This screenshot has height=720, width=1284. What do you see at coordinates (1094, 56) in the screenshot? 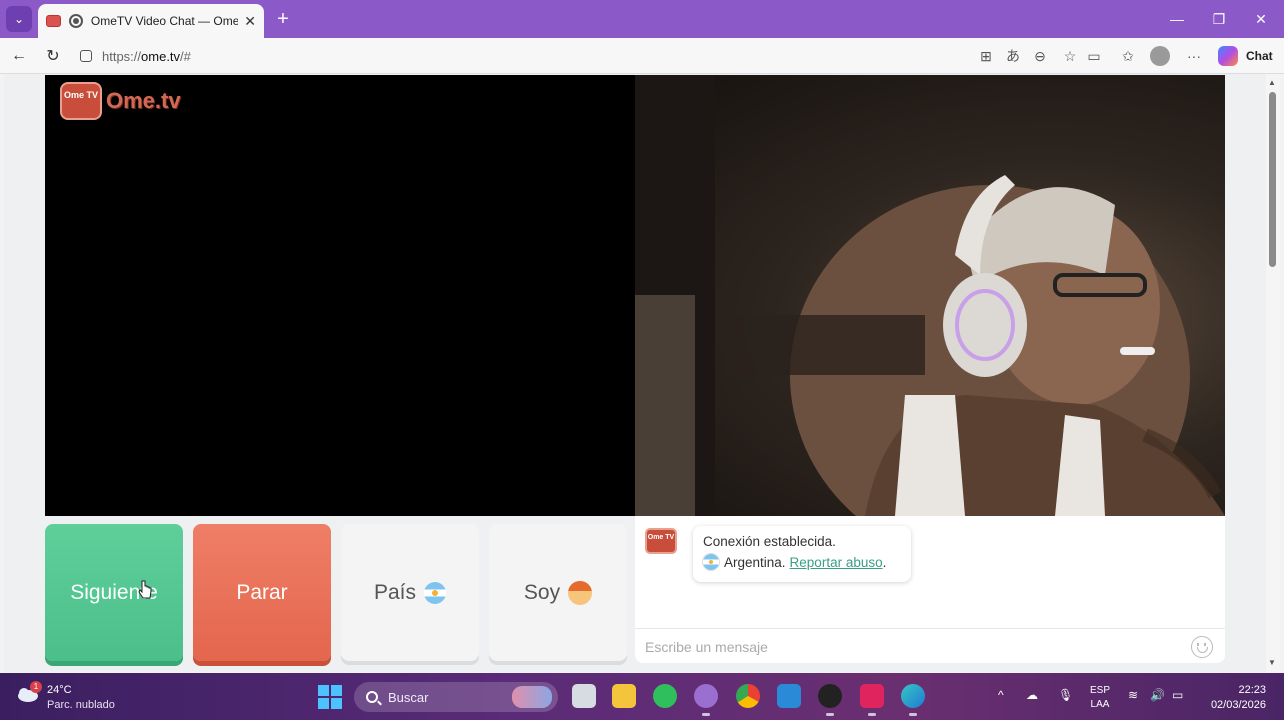
I see `camera-in-use-icon: ▭` at bounding box center [1094, 56].